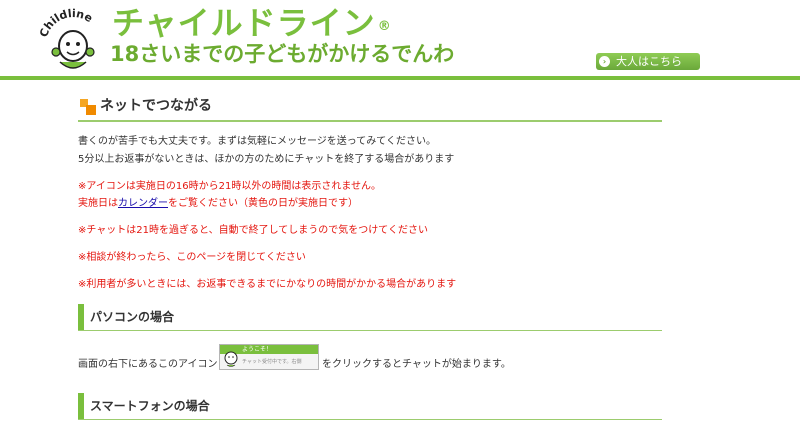 The image size is (800, 426). I want to click on chat-widget-body-text: チャット受付中です。右側, so click(272, 362).